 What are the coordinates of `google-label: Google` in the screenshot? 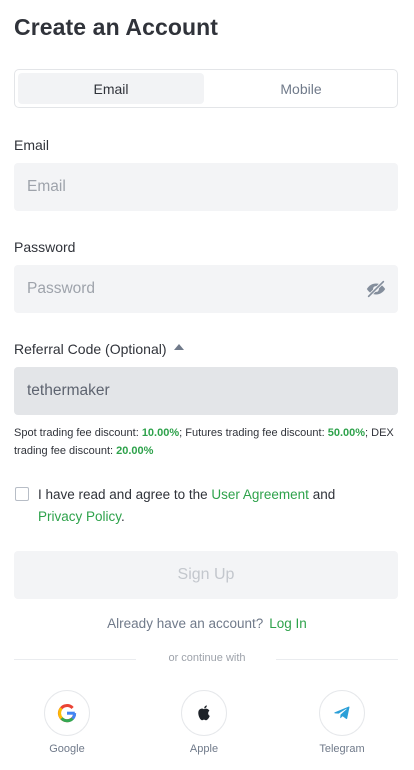 It's located at (67, 749).